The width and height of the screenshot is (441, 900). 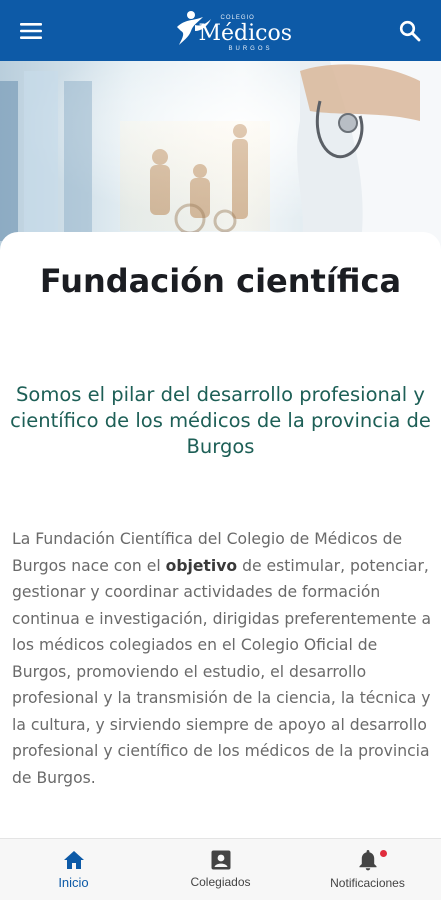 What do you see at coordinates (201, 565) in the screenshot?
I see `body-text-bold: objetivo` at bounding box center [201, 565].